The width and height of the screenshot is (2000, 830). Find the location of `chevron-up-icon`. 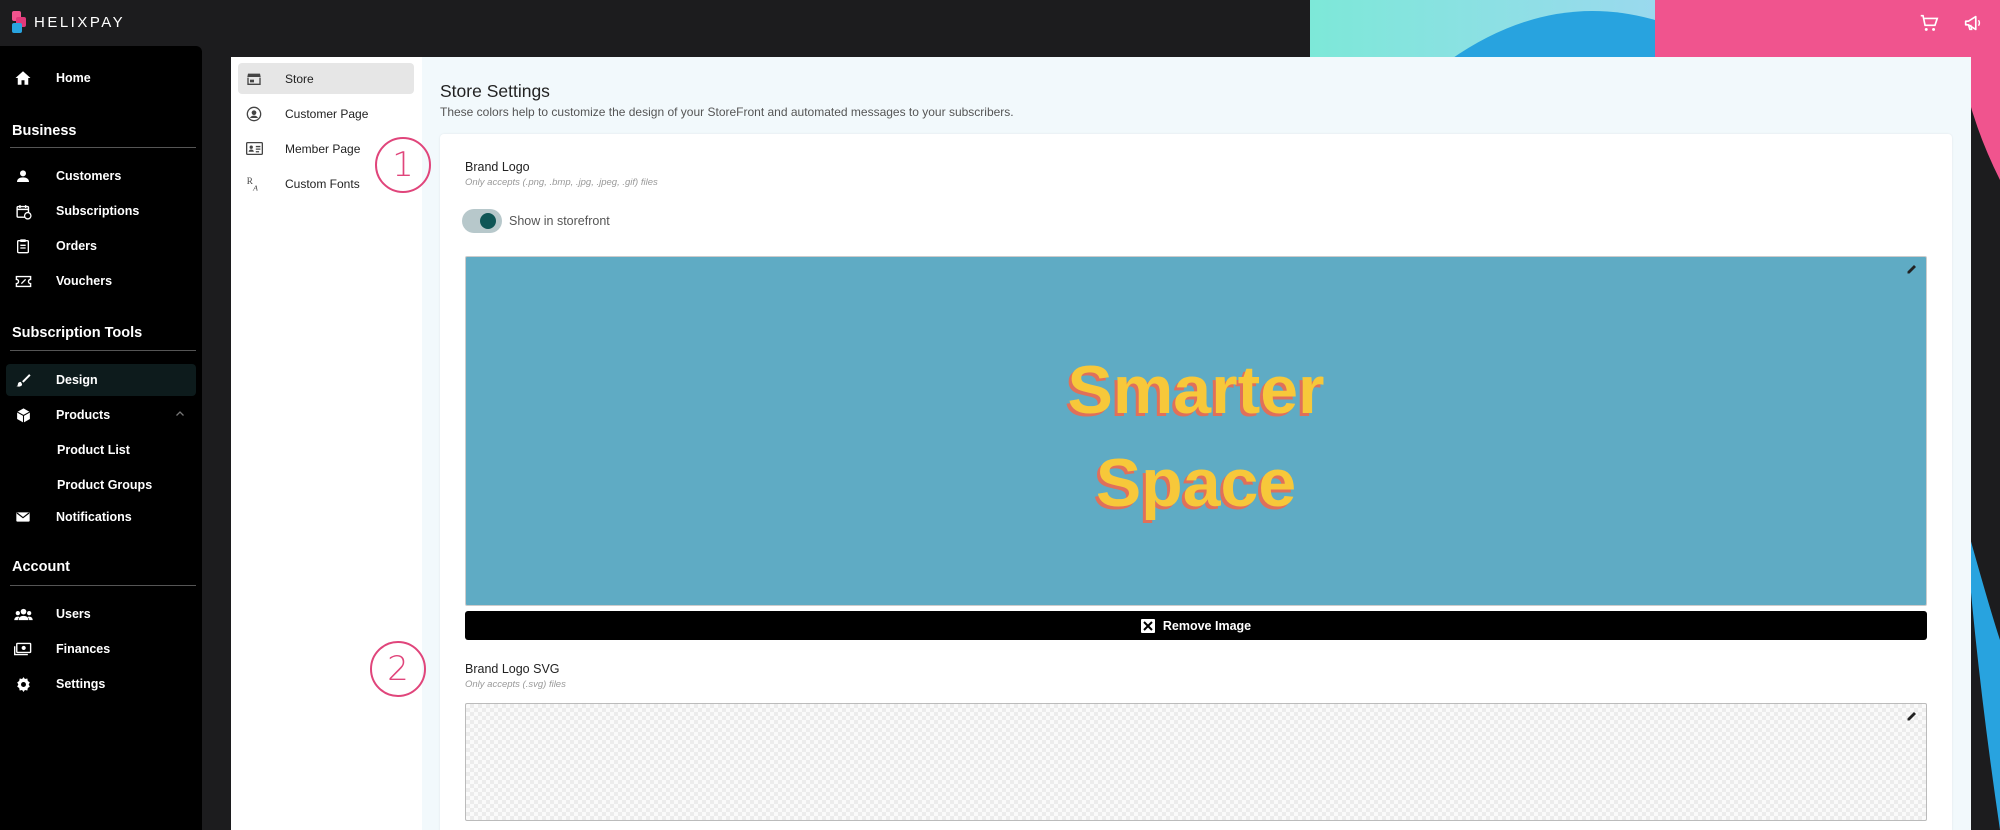

chevron-up-icon is located at coordinates (180, 414).